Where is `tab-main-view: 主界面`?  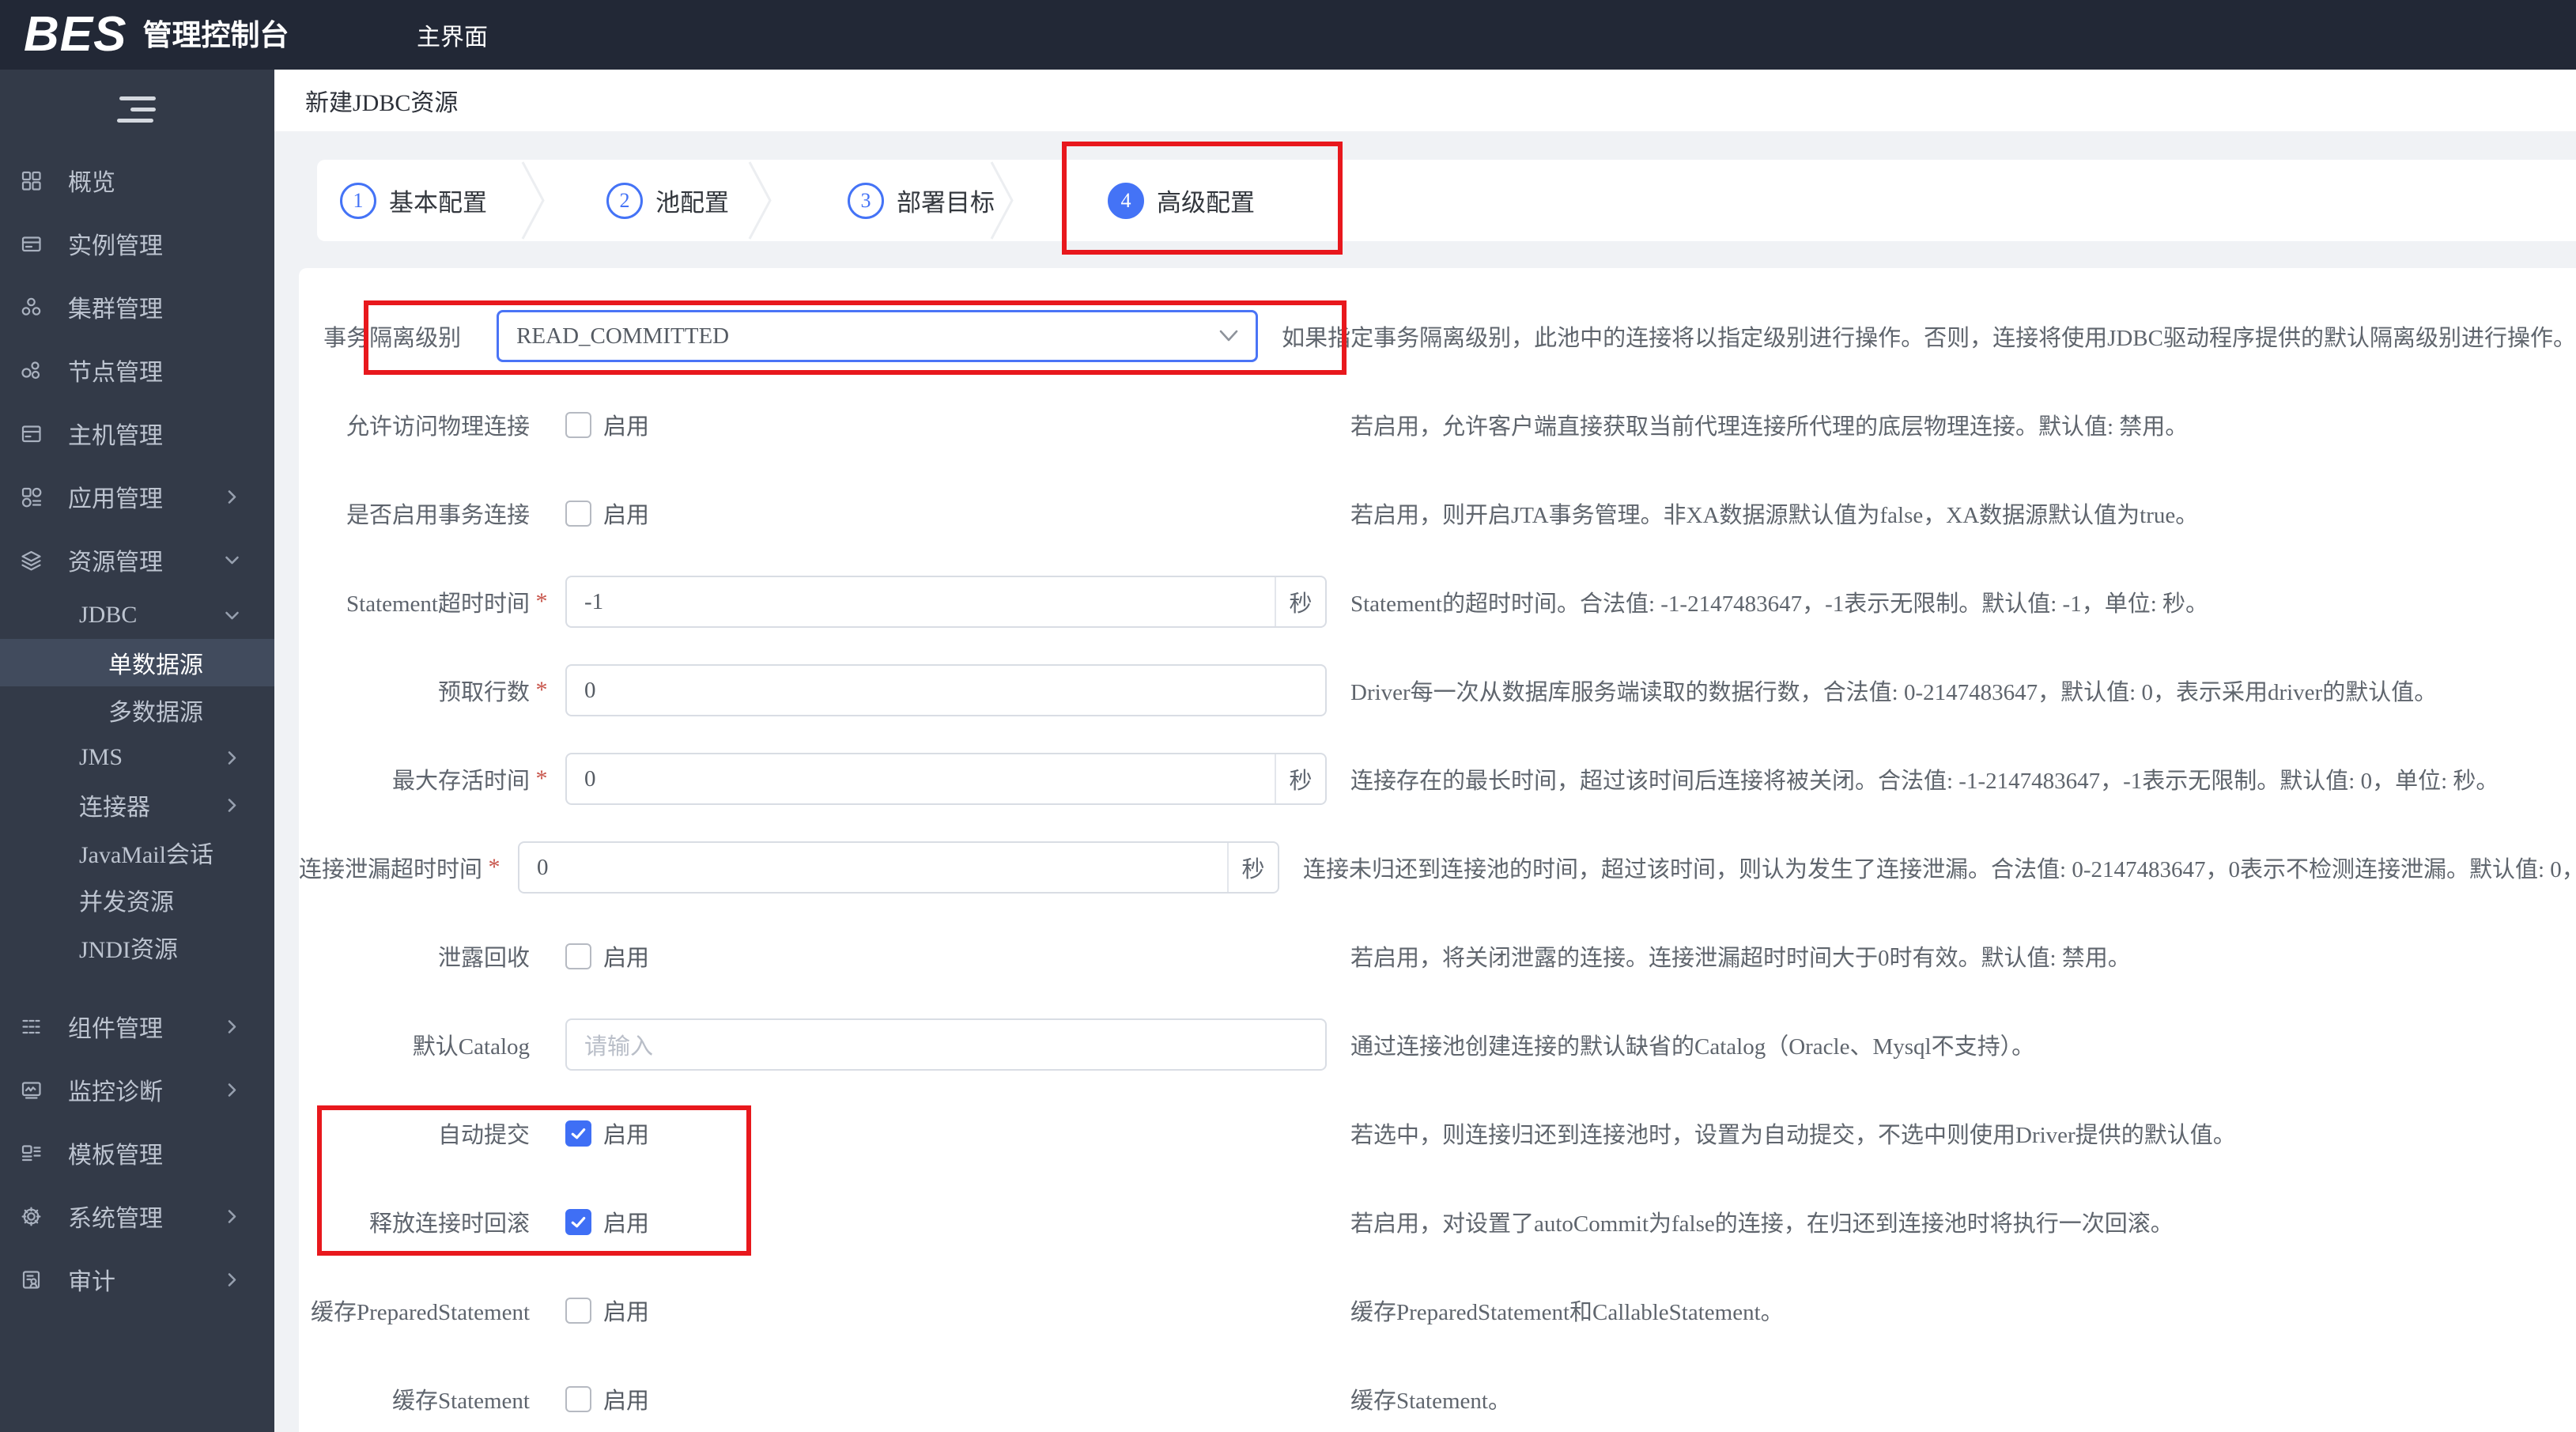
tab-main-view: 主界面 is located at coordinates (452, 35).